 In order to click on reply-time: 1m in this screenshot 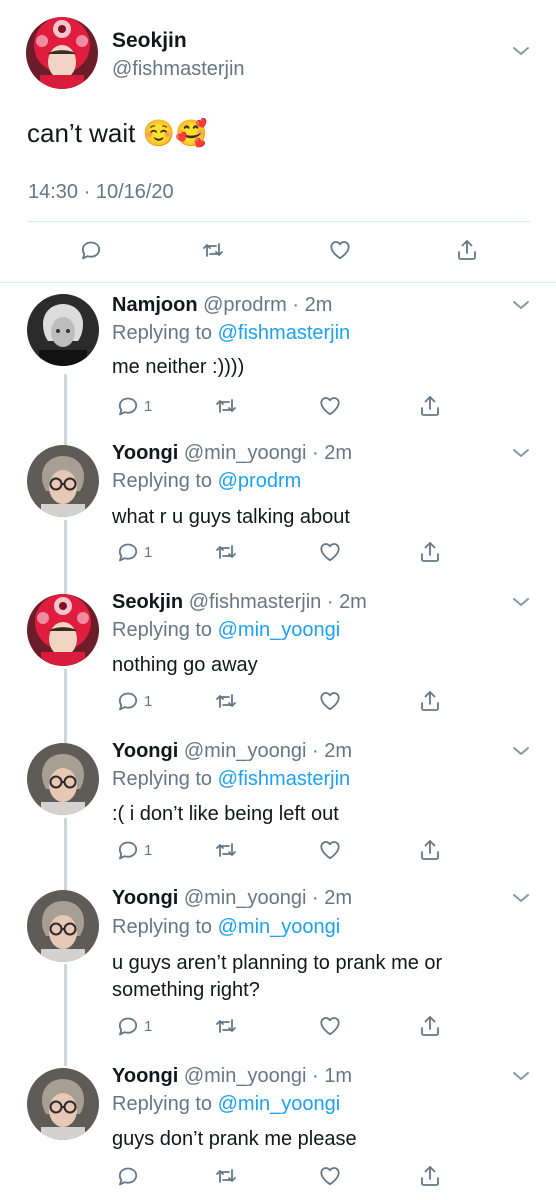, I will do `click(338, 1076)`.